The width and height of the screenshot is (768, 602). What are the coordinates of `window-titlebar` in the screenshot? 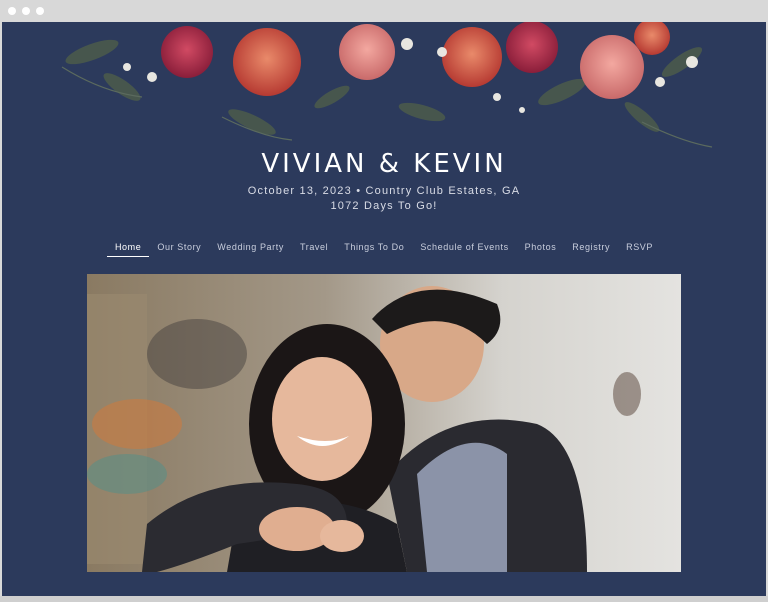 It's located at (384, 11).